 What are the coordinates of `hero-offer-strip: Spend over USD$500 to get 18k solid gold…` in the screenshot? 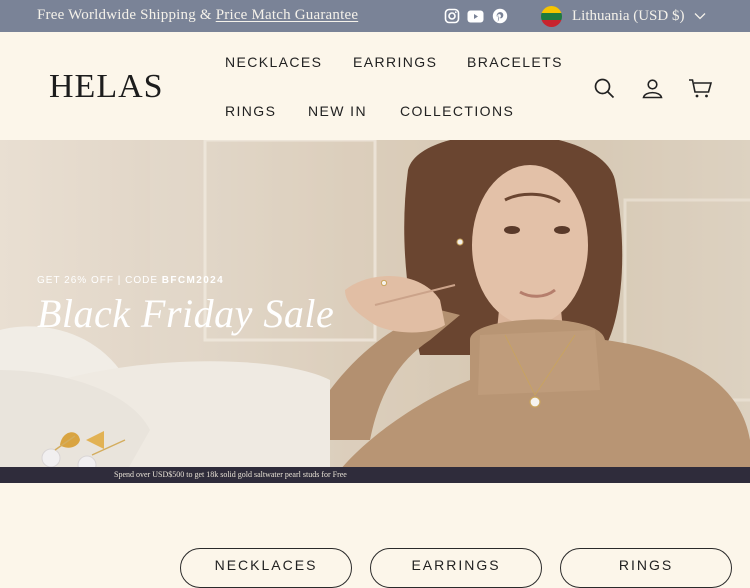 It's located at (375, 475).